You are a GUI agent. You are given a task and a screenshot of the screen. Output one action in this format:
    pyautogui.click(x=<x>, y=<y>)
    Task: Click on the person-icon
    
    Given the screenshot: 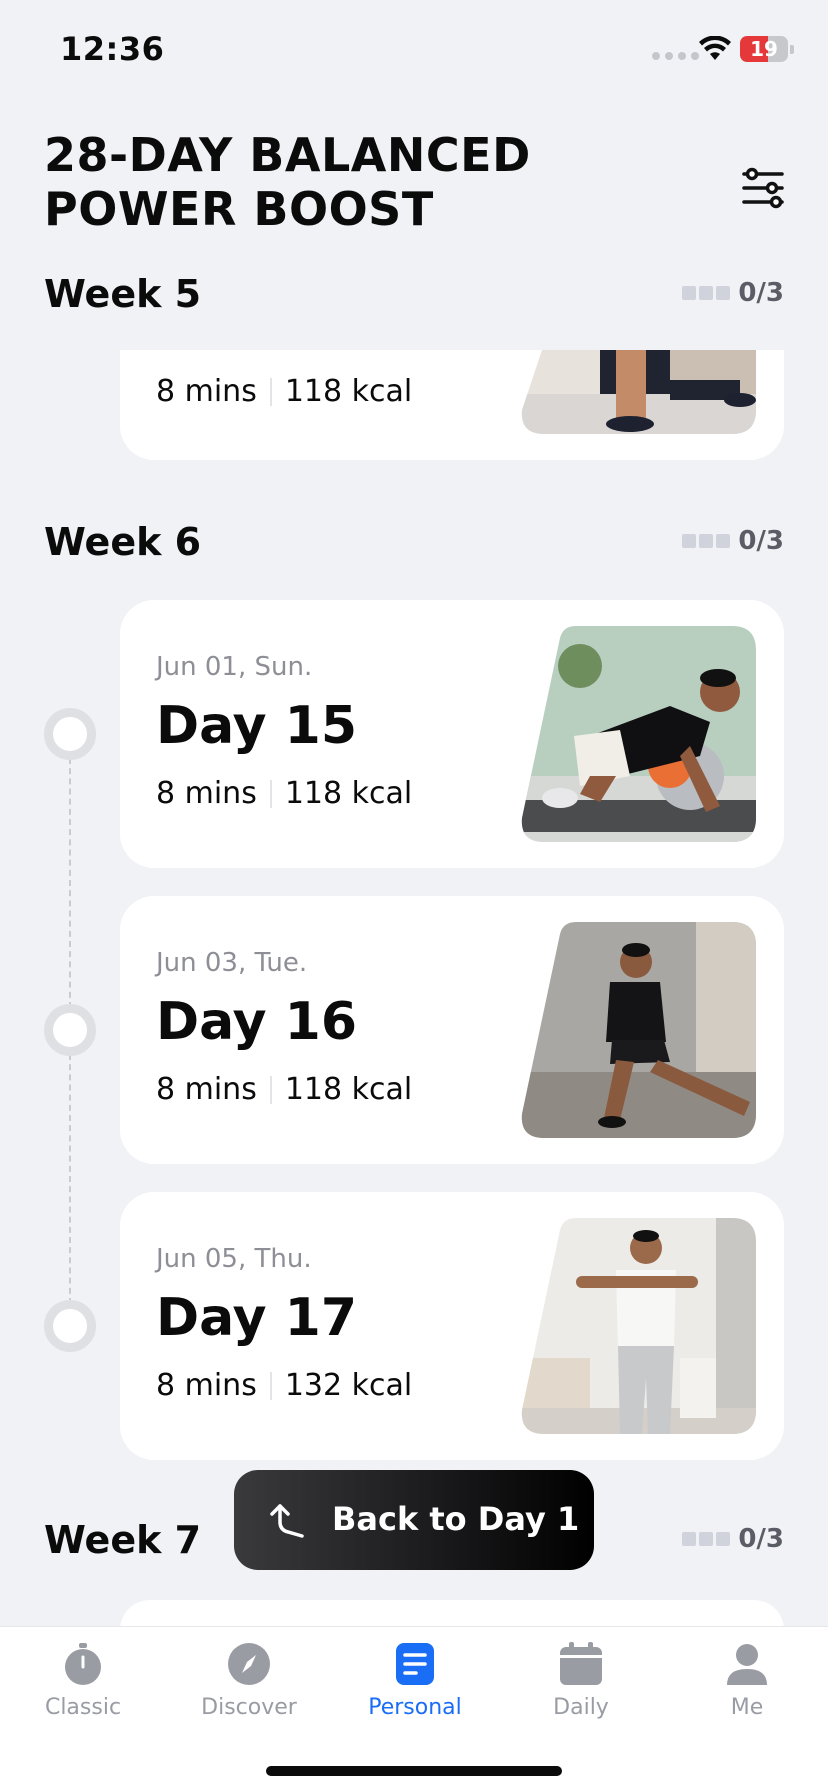 What is the action you would take?
    pyautogui.click(x=747, y=1664)
    